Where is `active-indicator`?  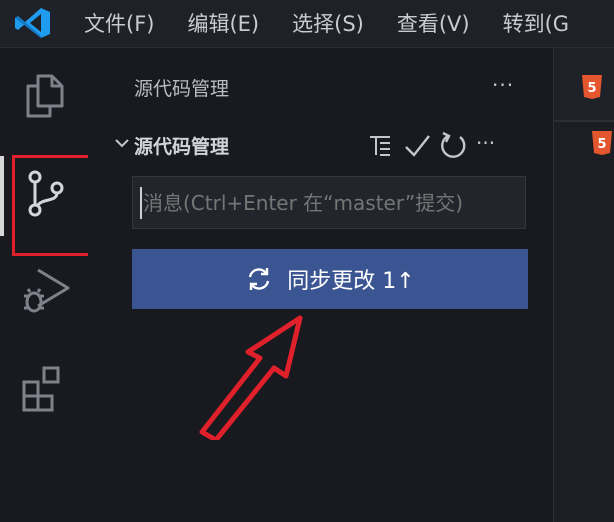
active-indicator is located at coordinates (2, 196).